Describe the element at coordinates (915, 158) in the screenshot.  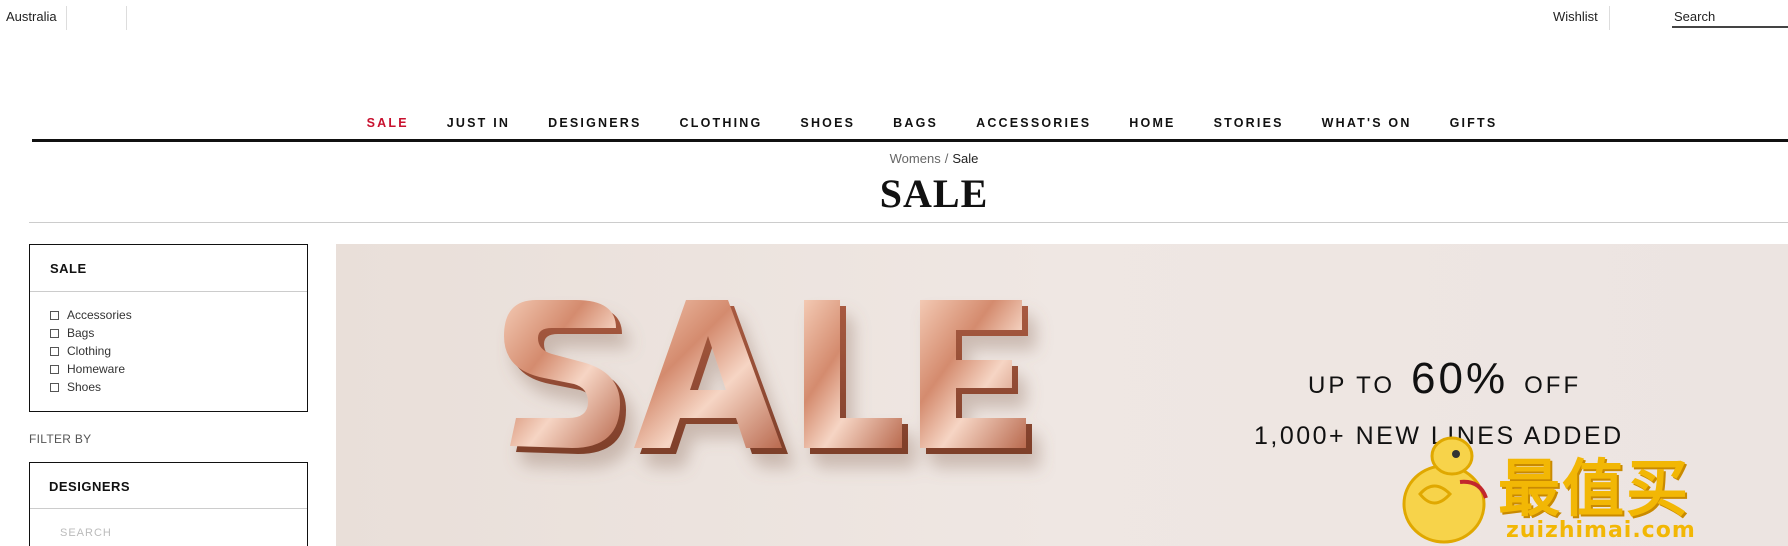
I see `breadcrumb-womens: Womens` at that location.